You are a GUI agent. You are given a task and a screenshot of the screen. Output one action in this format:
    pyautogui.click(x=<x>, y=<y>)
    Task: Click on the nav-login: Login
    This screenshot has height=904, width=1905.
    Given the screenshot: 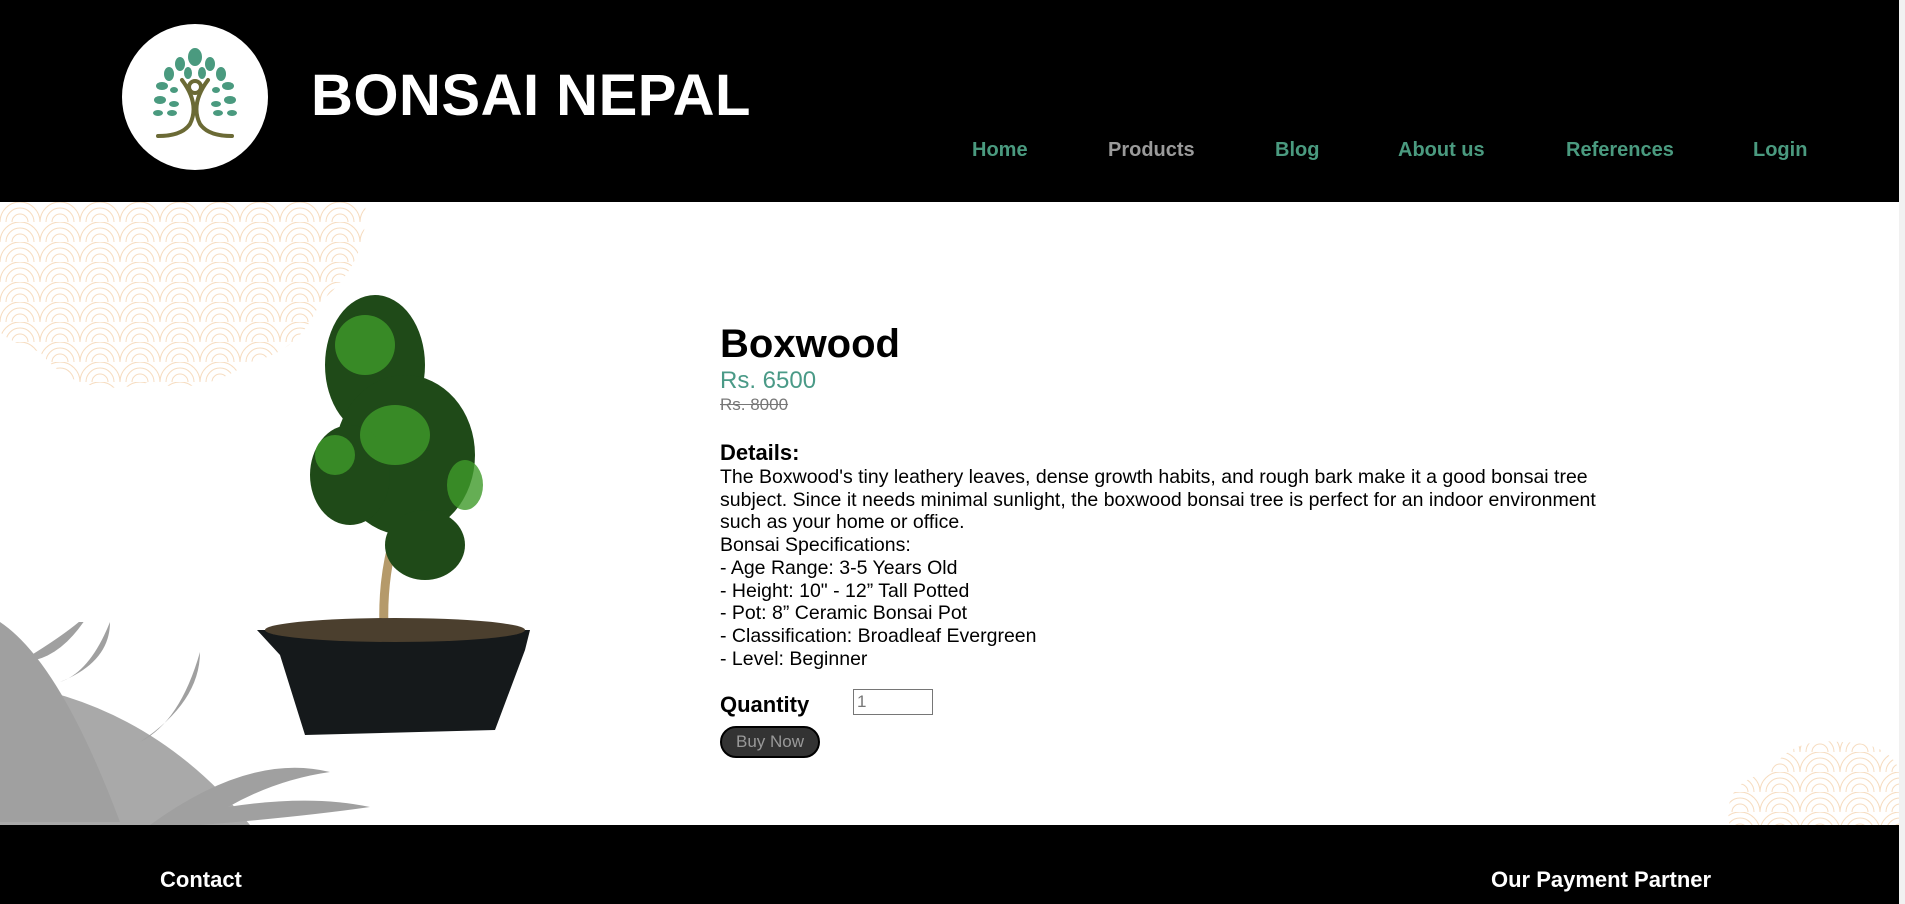 What is the action you would take?
    pyautogui.click(x=1780, y=150)
    